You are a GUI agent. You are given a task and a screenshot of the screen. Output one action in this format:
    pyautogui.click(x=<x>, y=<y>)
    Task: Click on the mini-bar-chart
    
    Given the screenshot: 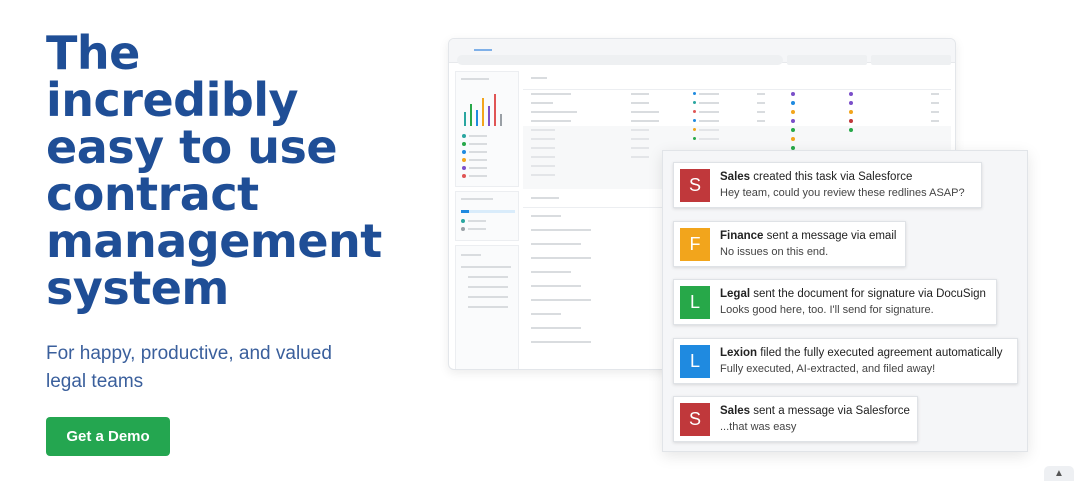 What is the action you would take?
    pyautogui.click(x=488, y=110)
    